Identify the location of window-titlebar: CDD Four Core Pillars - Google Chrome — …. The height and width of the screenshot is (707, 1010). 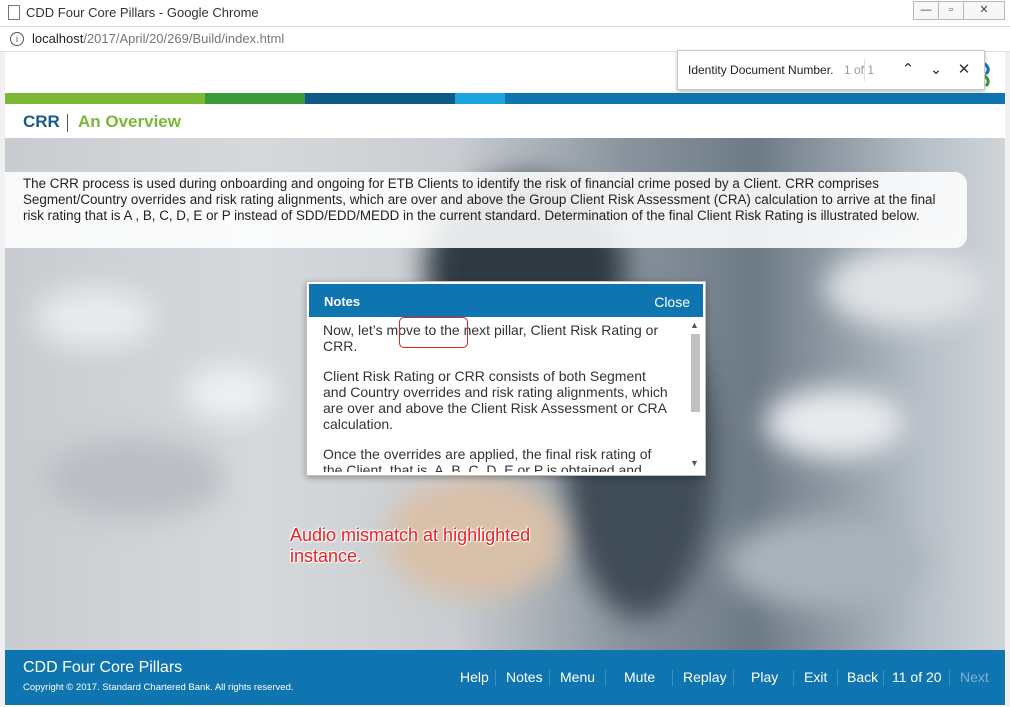
(505, 13).